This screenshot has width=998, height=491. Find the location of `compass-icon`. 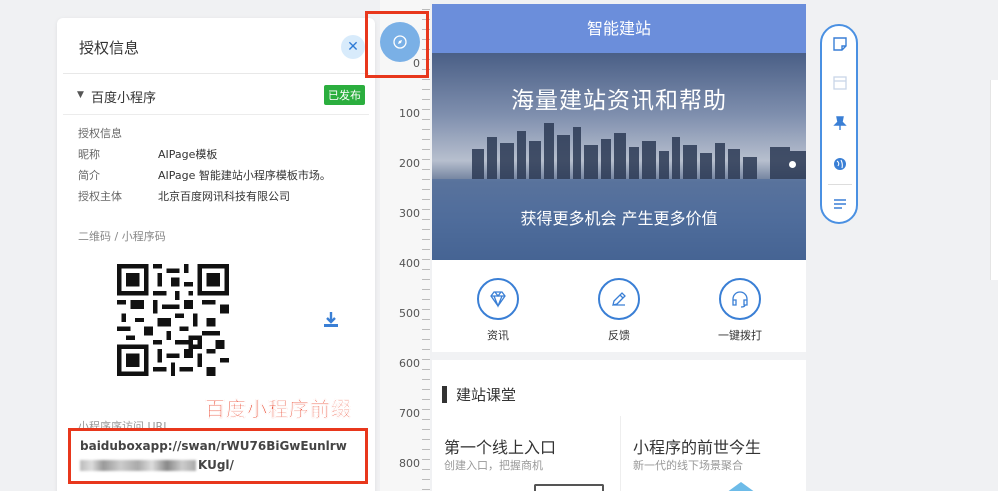

compass-icon is located at coordinates (400, 42).